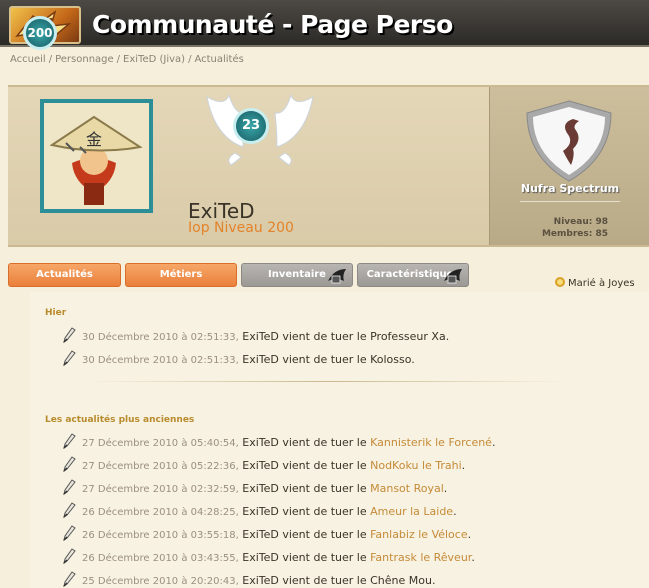 Image resolution: width=649 pixels, height=588 pixels. I want to click on news-victim: Ameur la Laide, so click(411, 511).